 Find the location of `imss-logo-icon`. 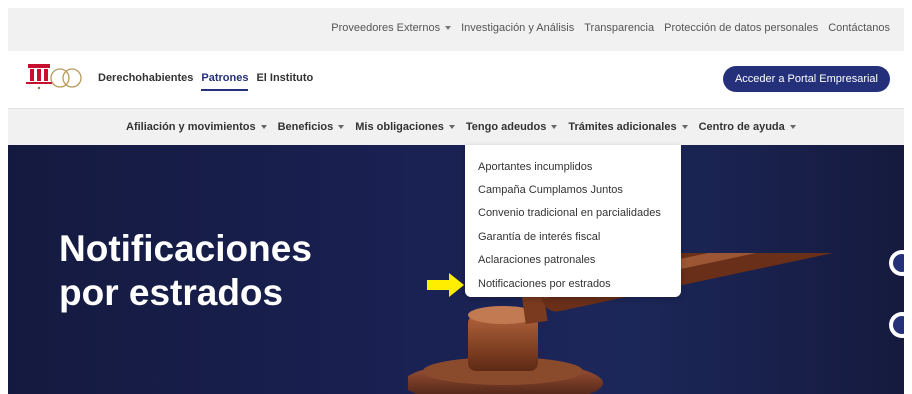

imss-logo-icon is located at coordinates (53, 77).